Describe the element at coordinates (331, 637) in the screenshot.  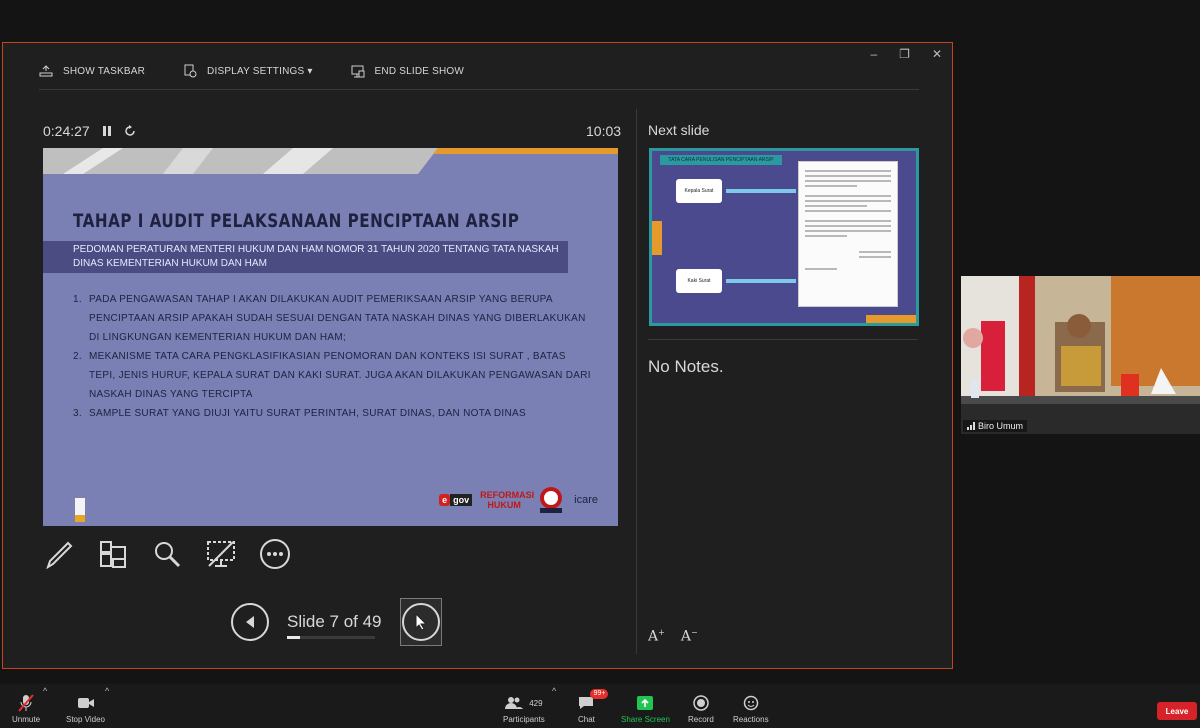
I see `slide-progress-bar` at that location.